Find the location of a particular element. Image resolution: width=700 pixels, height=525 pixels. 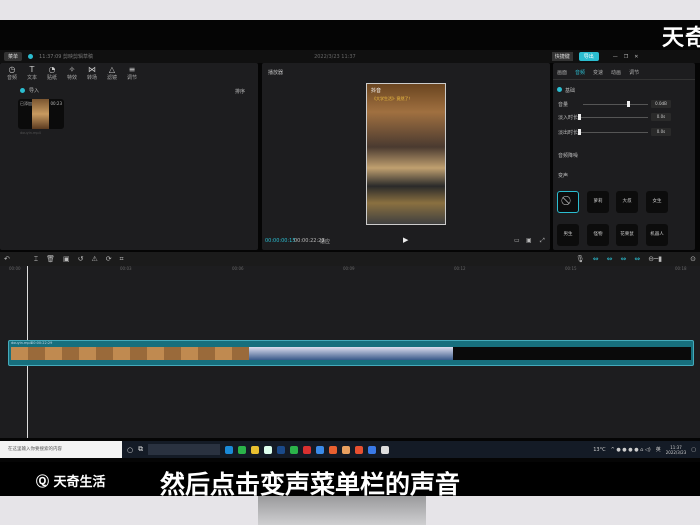

shortcut-button: 快捷键 is located at coordinates (562, 56).